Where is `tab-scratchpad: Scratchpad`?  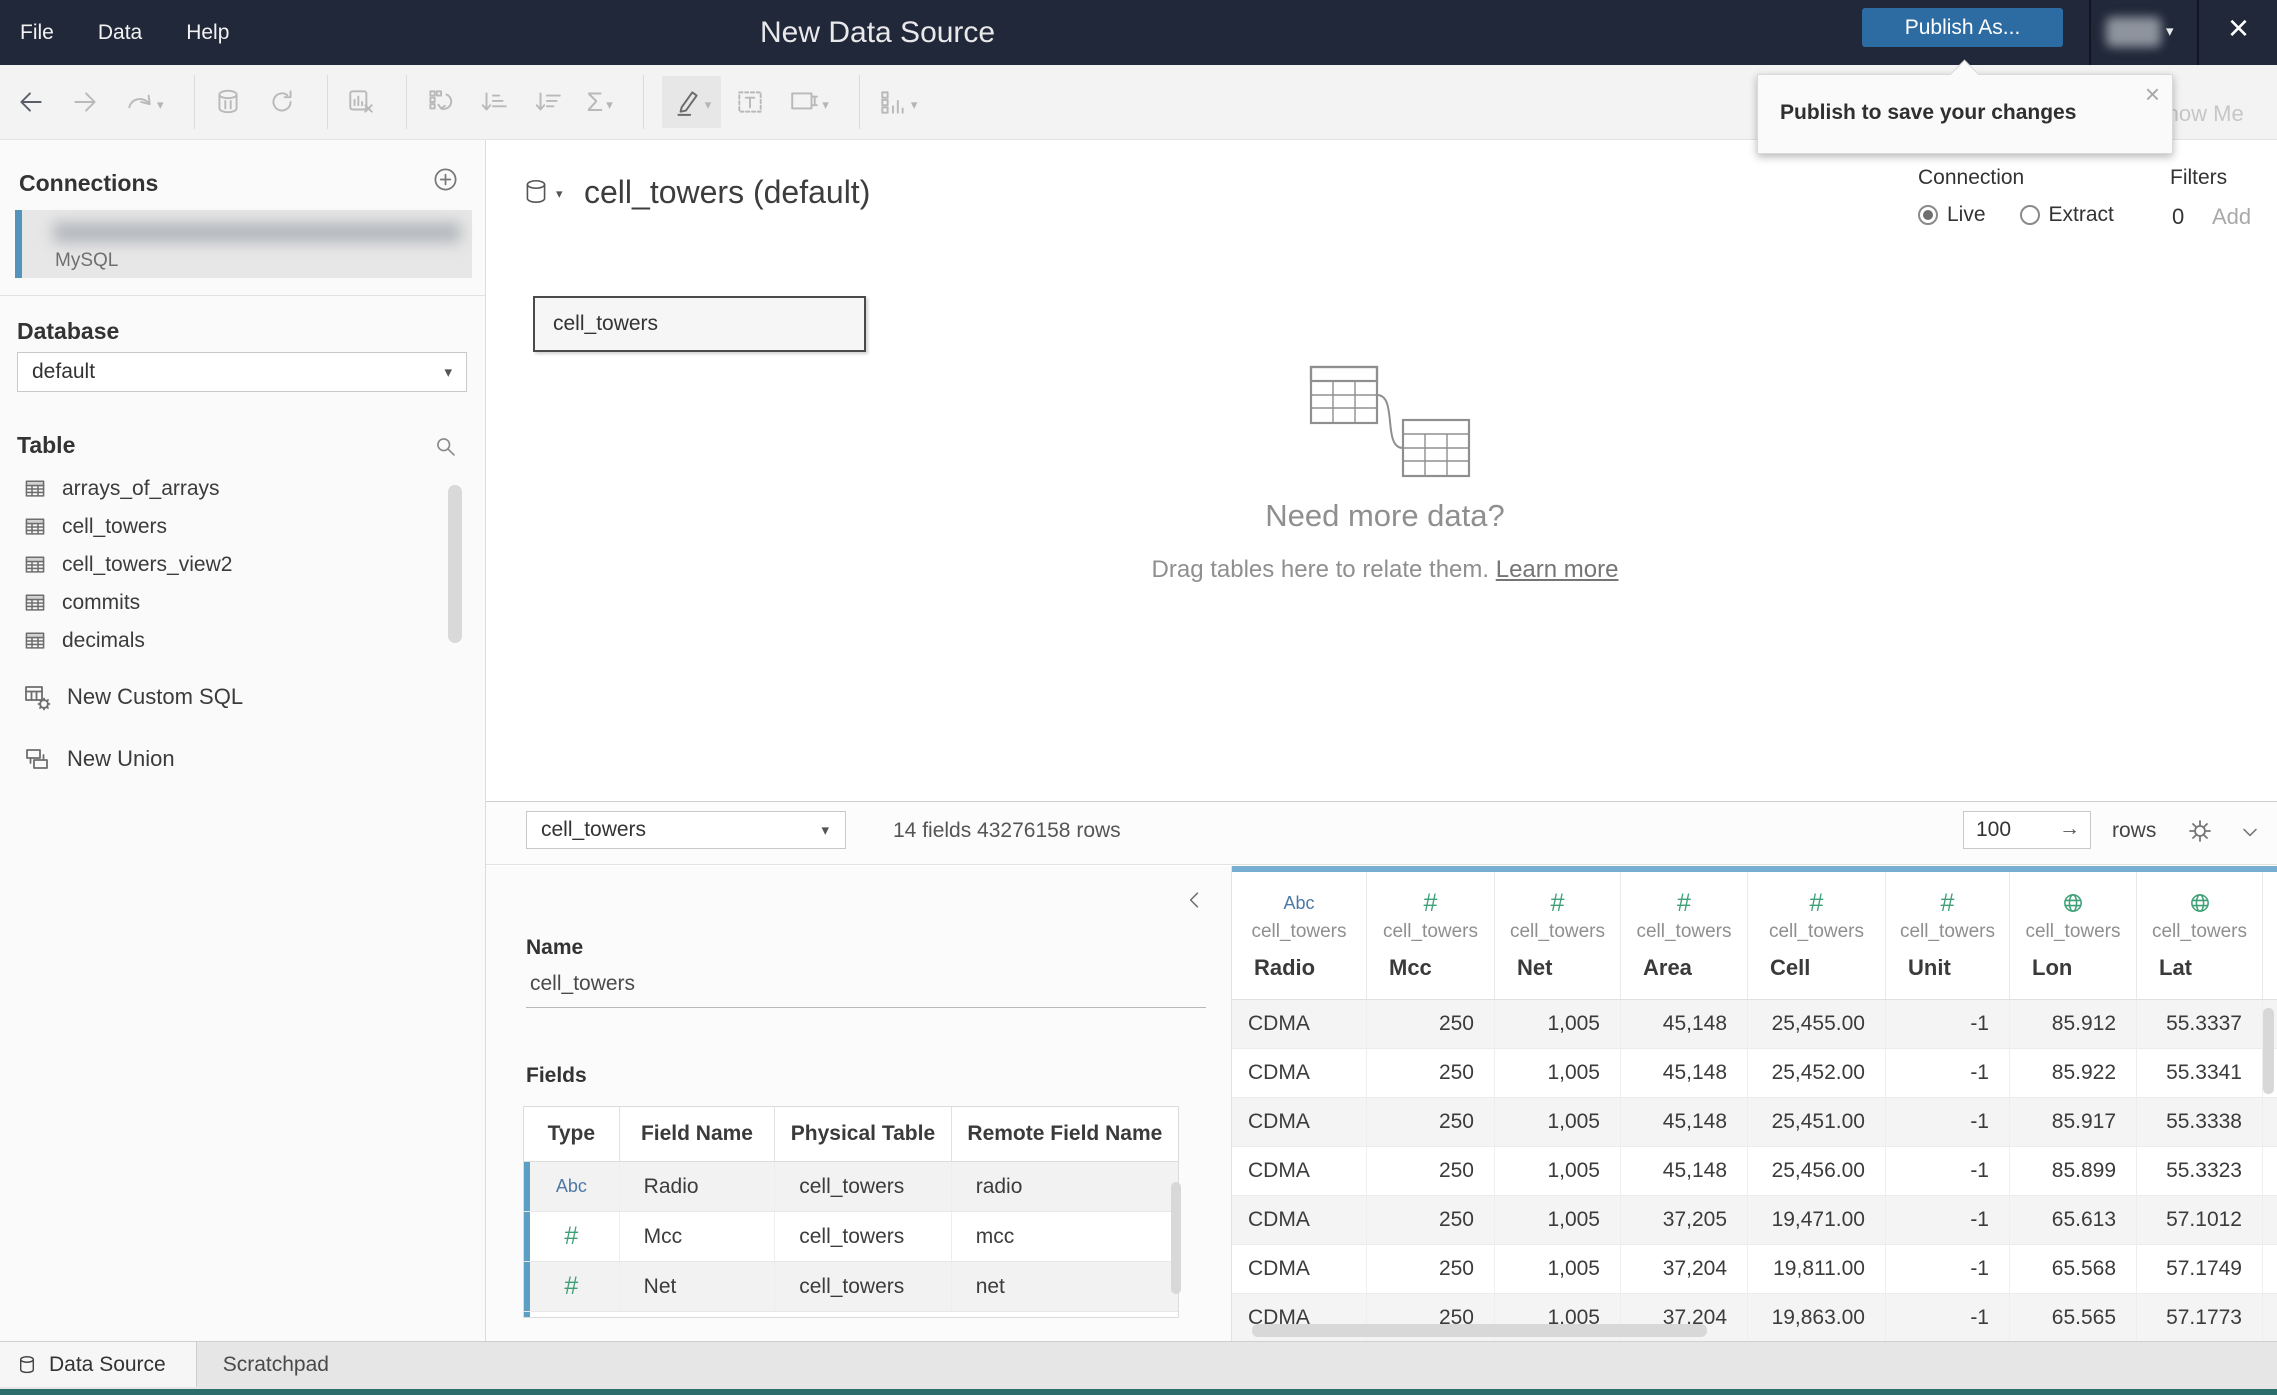
tab-scratchpad: Scratchpad is located at coordinates (276, 1364).